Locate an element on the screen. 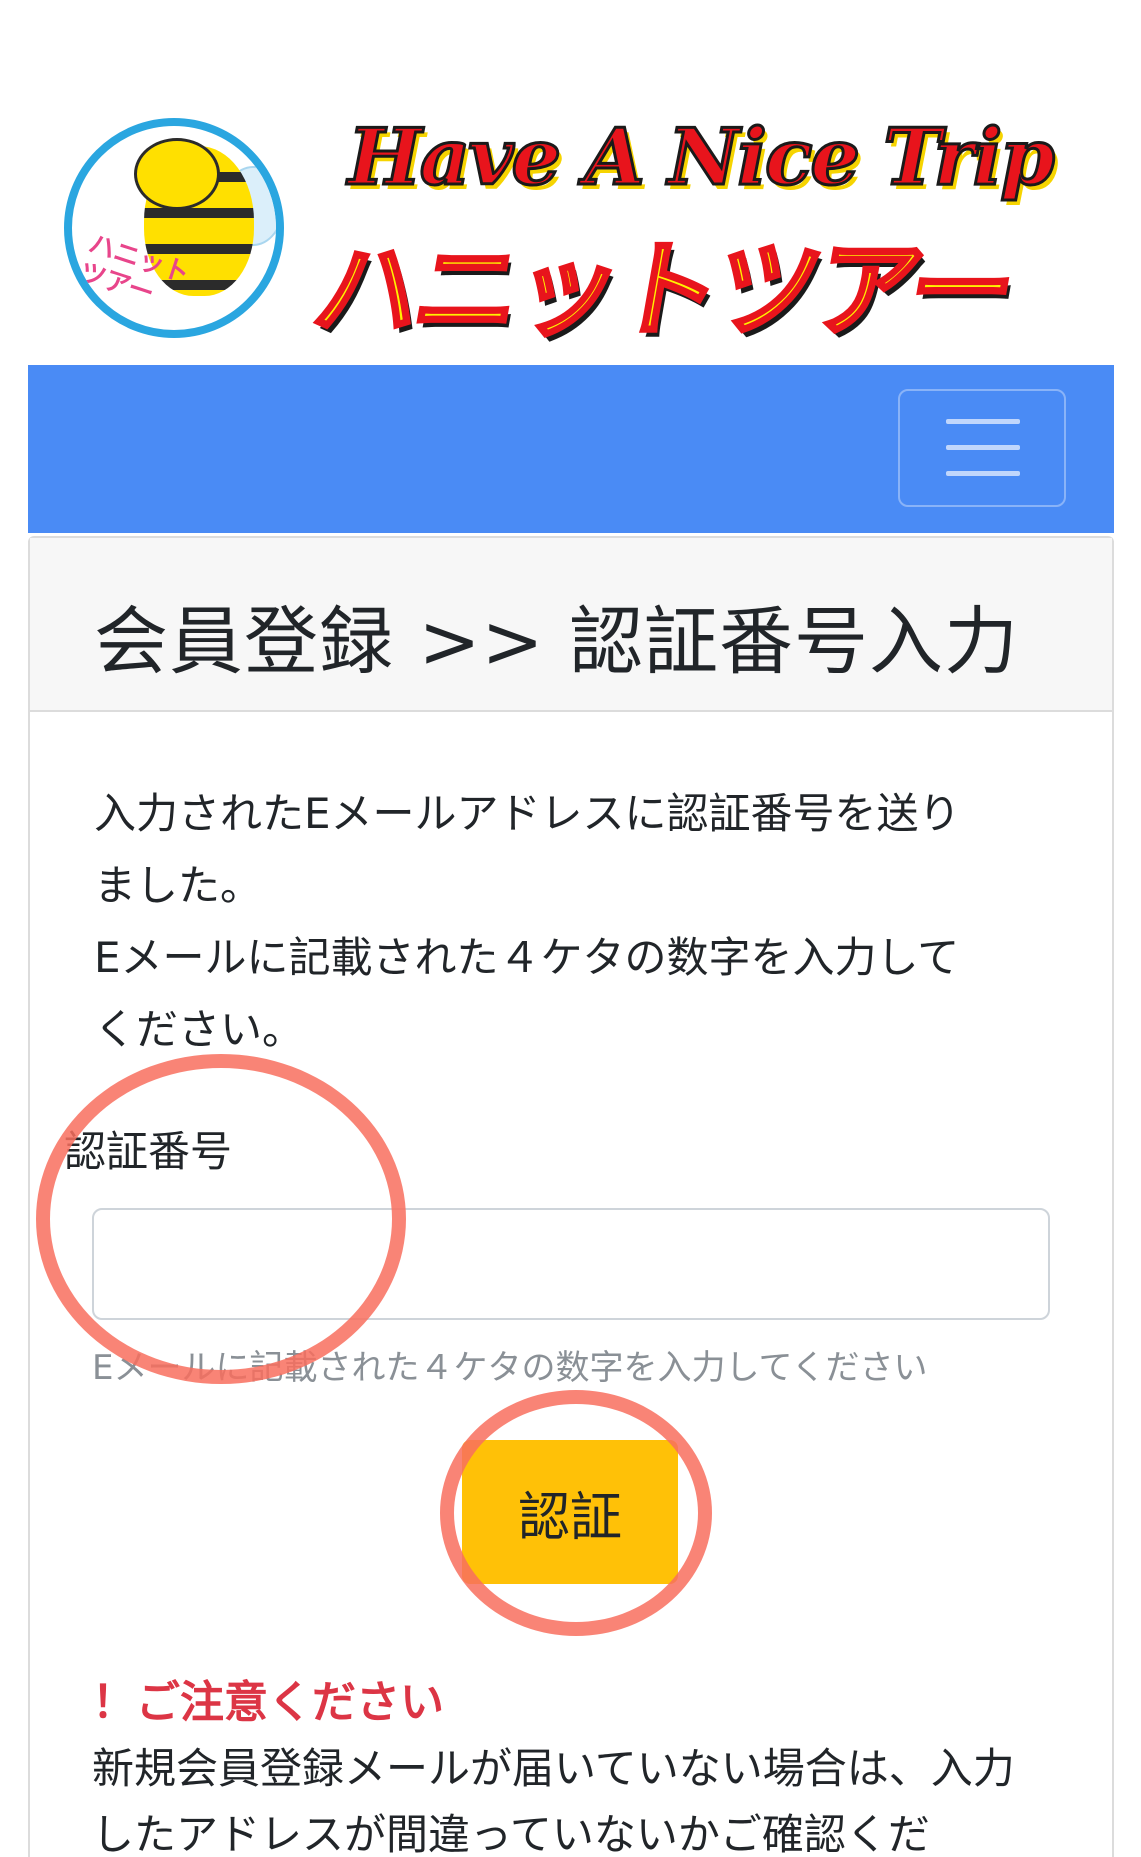 This screenshot has height=1857, width=1141. navbar-toggle-button is located at coordinates (982, 448).